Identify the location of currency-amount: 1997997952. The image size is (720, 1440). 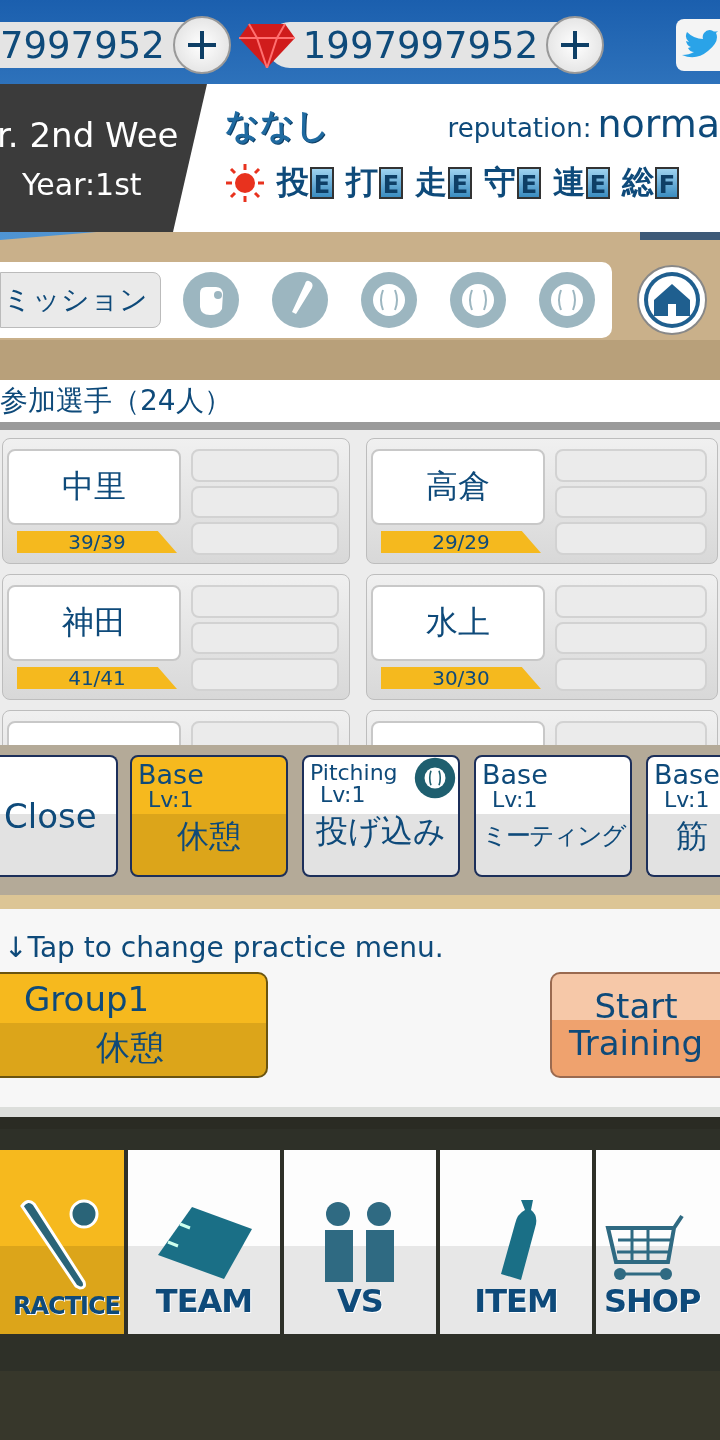
(421, 45).